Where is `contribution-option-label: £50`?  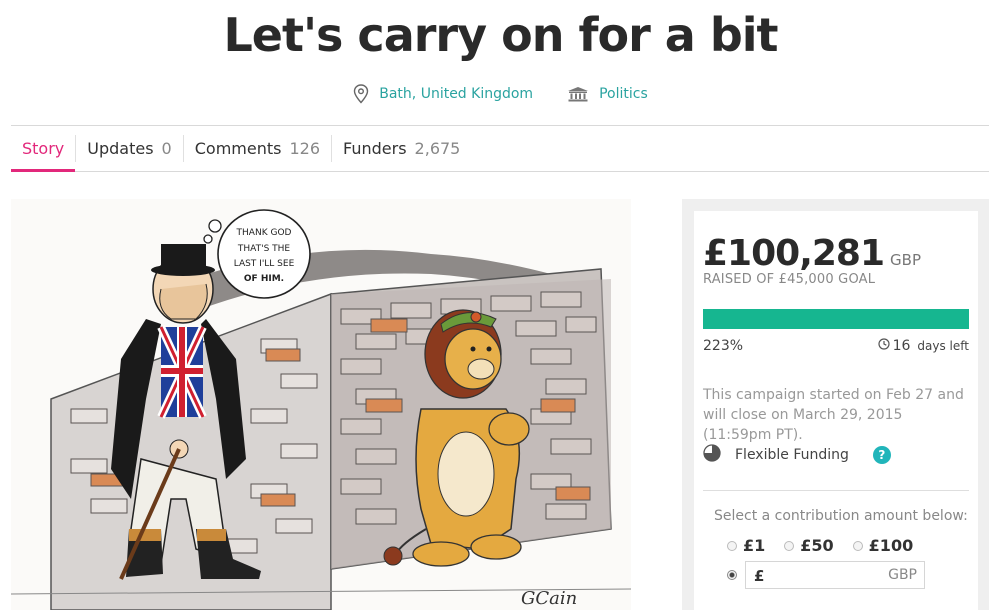 contribution-option-label: £50 is located at coordinates (817, 545).